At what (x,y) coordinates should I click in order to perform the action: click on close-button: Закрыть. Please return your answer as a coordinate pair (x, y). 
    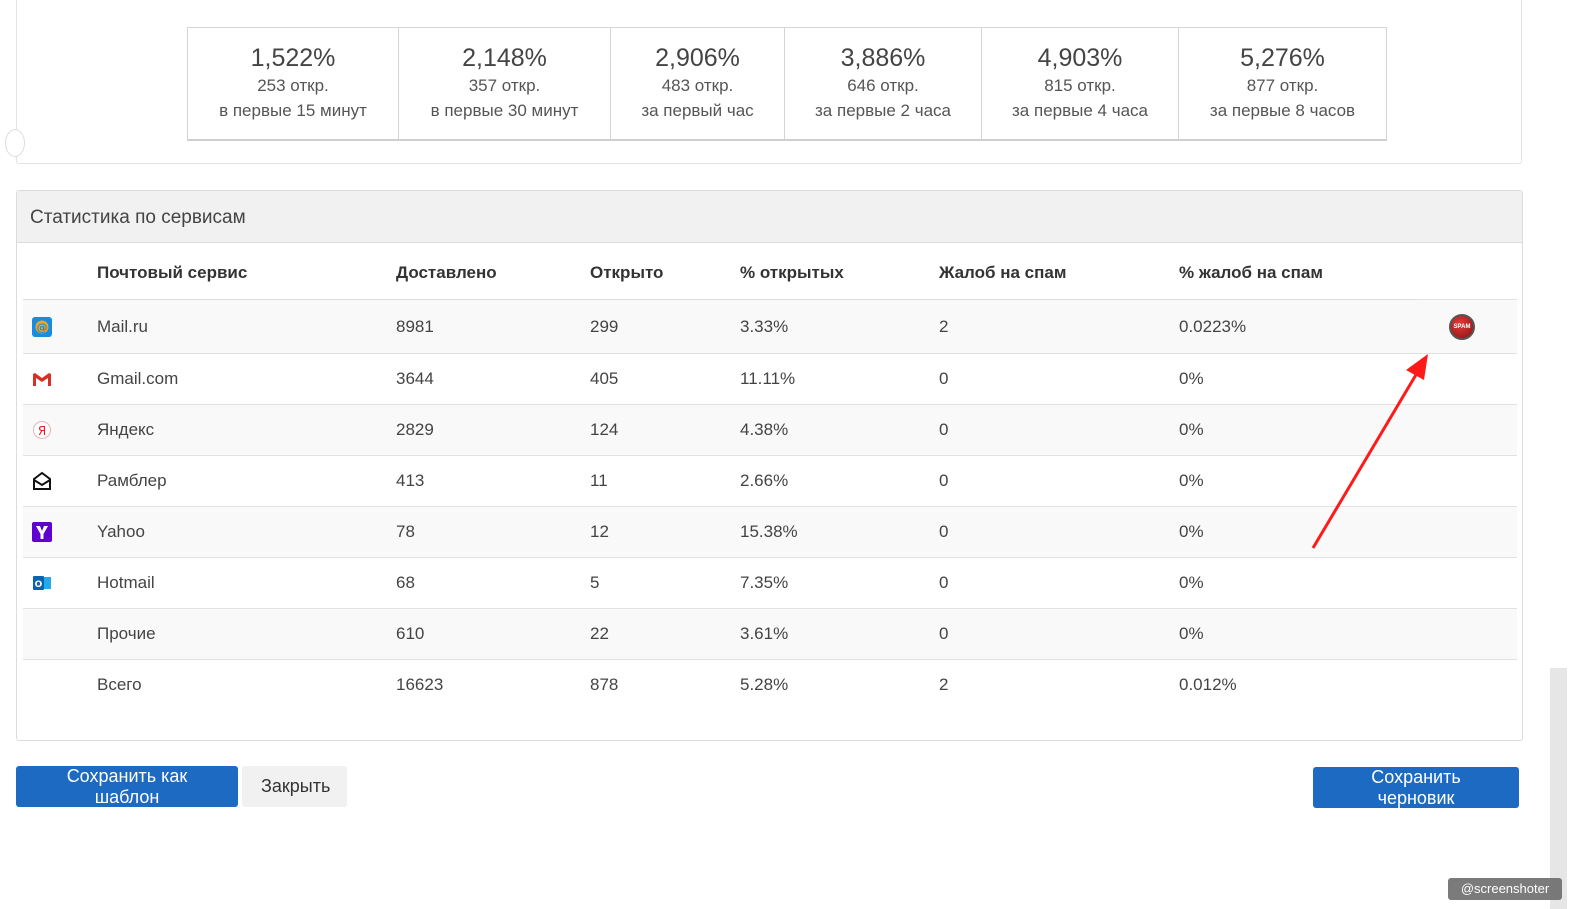
    Looking at the image, I should click on (294, 786).